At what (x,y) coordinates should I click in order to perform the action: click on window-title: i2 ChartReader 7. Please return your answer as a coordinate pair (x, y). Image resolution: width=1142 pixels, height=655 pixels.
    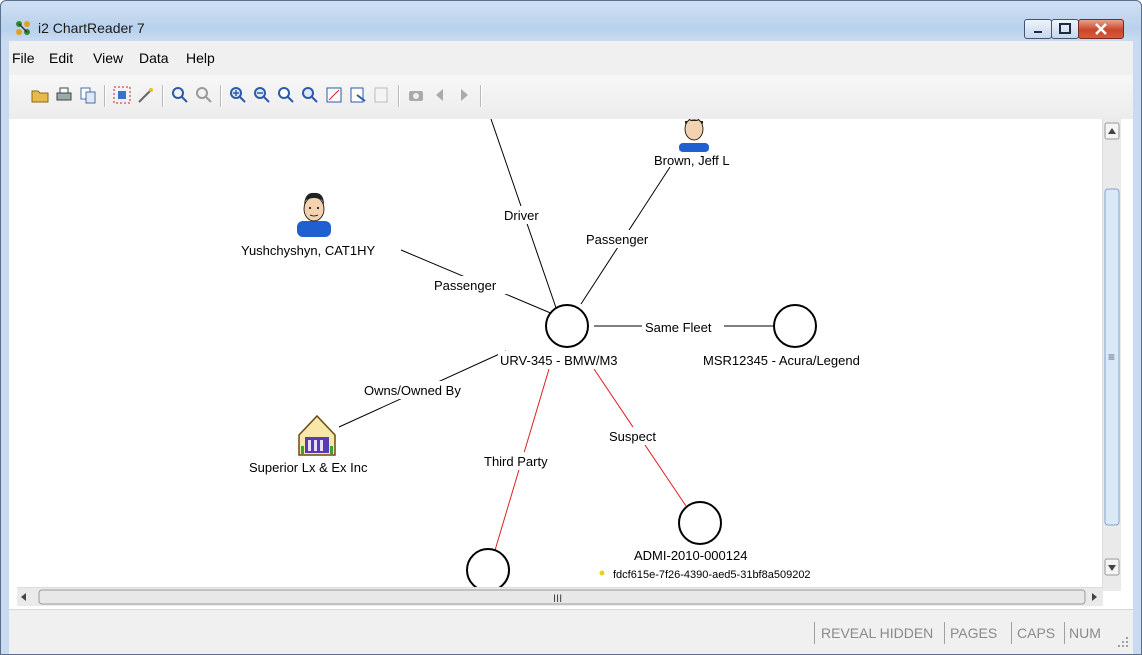
    Looking at the image, I should click on (91, 28).